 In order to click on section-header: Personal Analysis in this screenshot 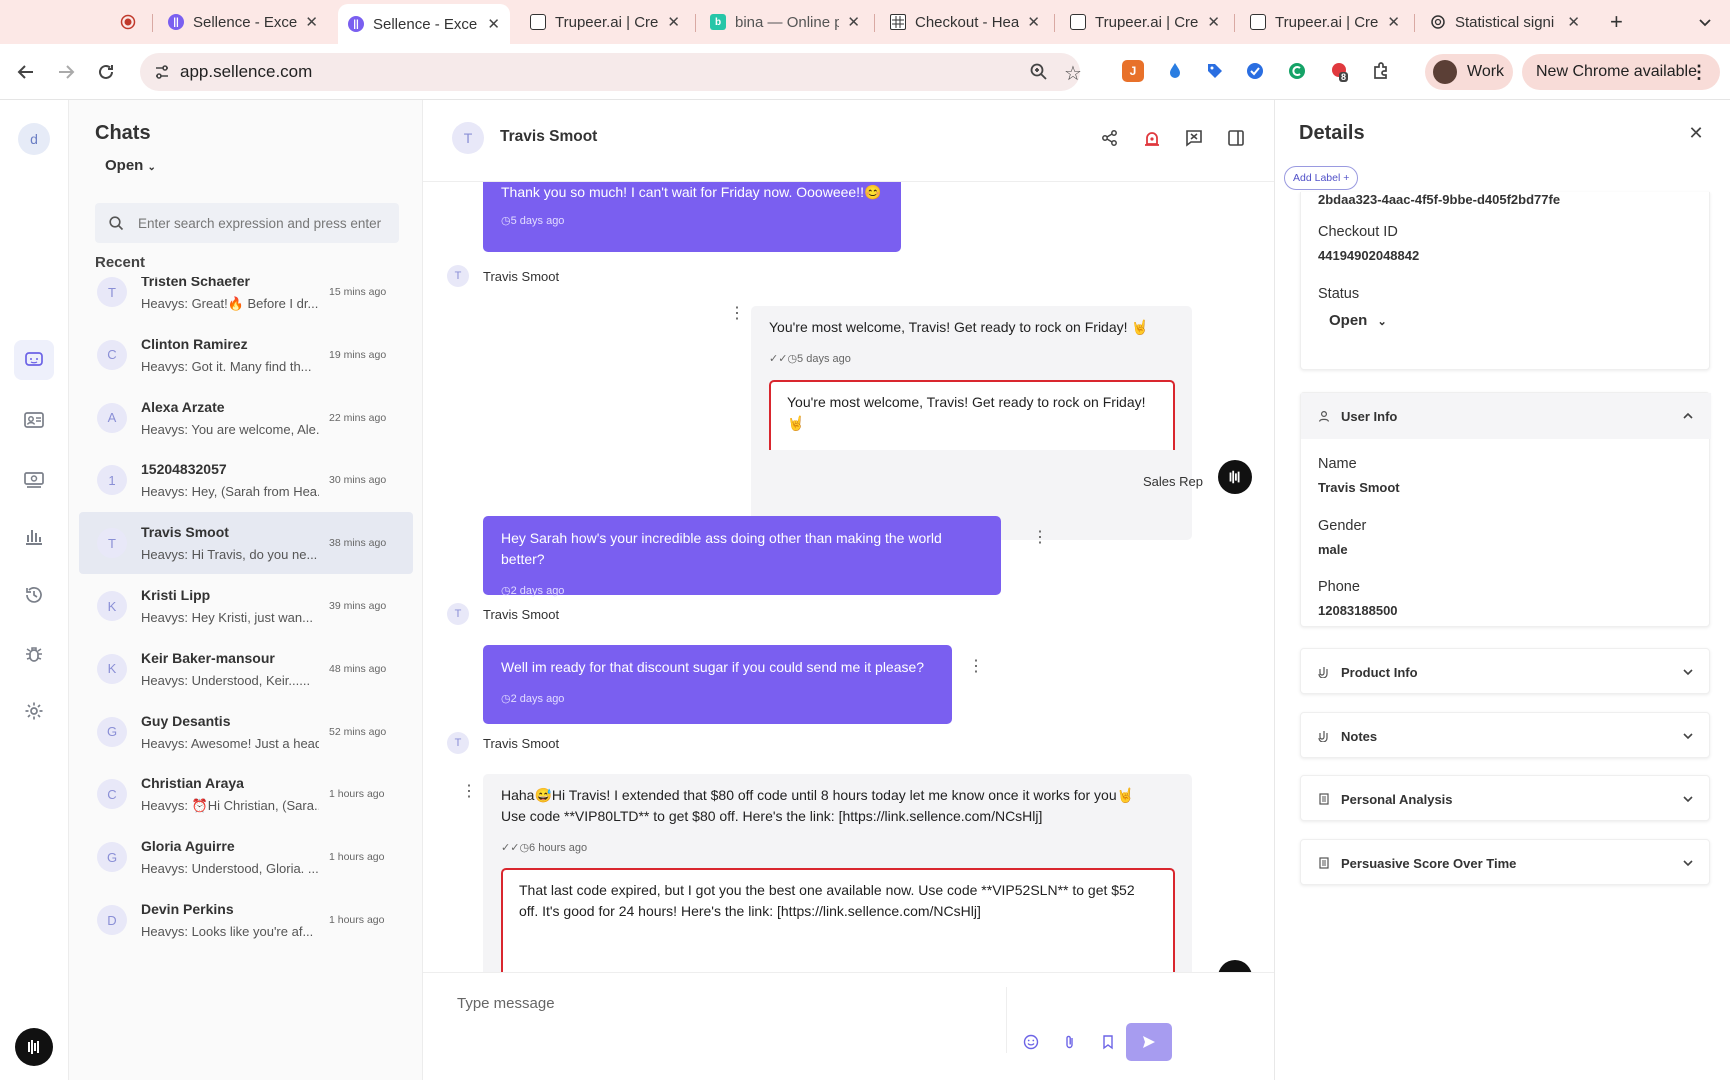, I will do `click(1506, 799)`.